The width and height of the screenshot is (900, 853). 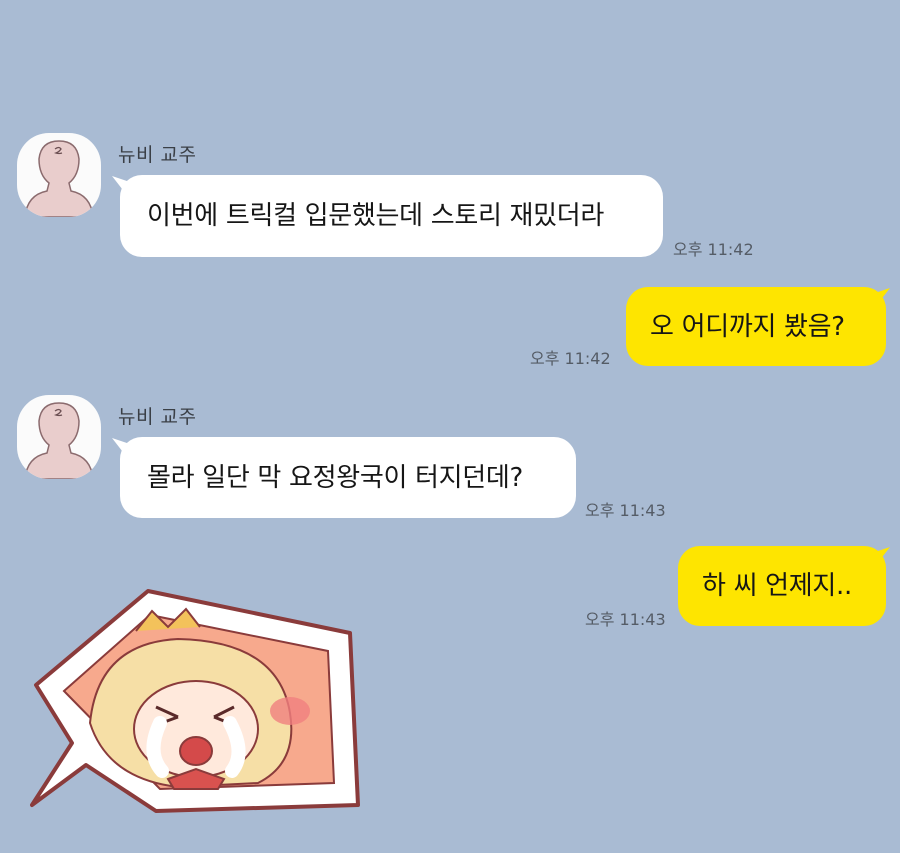 I want to click on message-bubble: 오 어디까지 봤음?, so click(x=756, y=326).